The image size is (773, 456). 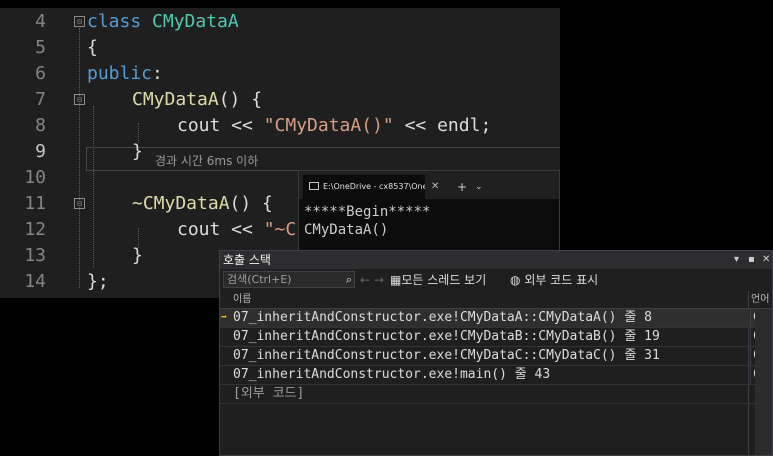 What do you see at coordinates (35, 255) in the screenshot?
I see `line-number: 13` at bounding box center [35, 255].